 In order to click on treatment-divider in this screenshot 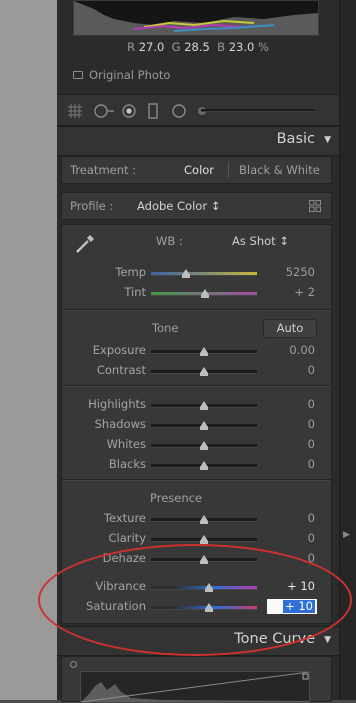, I will do `click(228, 170)`.